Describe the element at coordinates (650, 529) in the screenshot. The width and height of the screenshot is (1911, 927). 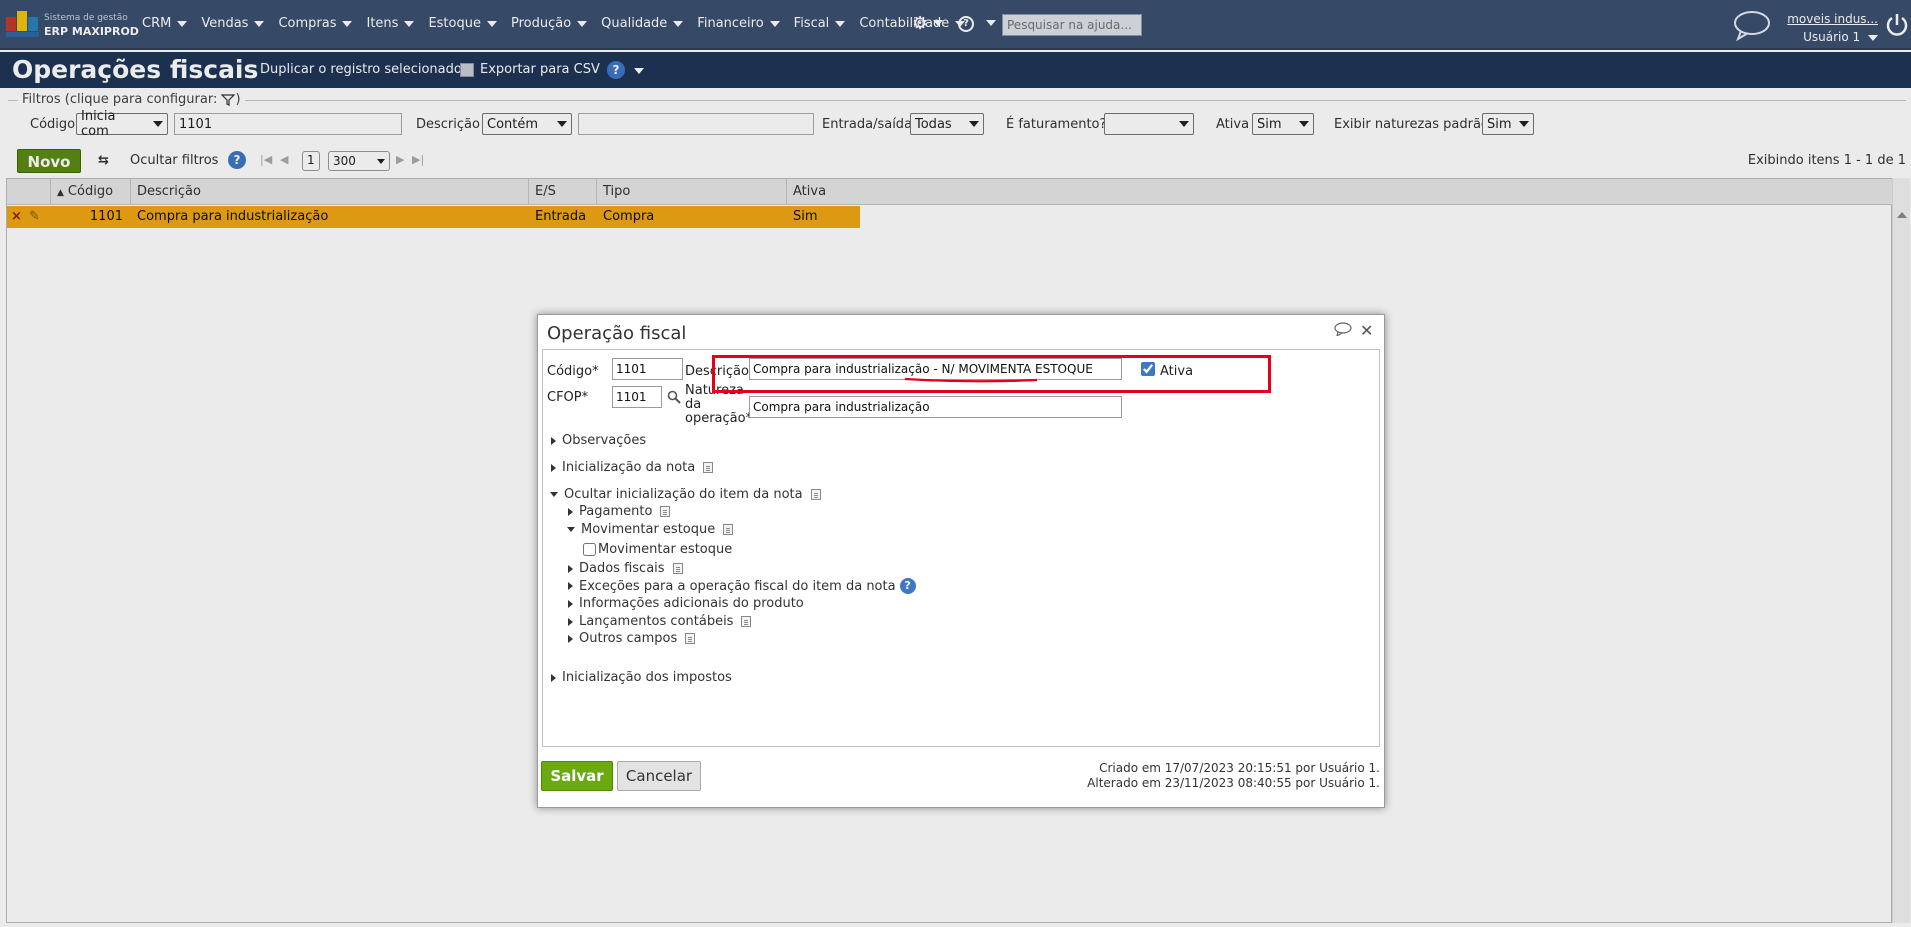
I see `section-movimentar: Movimentar estoque` at that location.